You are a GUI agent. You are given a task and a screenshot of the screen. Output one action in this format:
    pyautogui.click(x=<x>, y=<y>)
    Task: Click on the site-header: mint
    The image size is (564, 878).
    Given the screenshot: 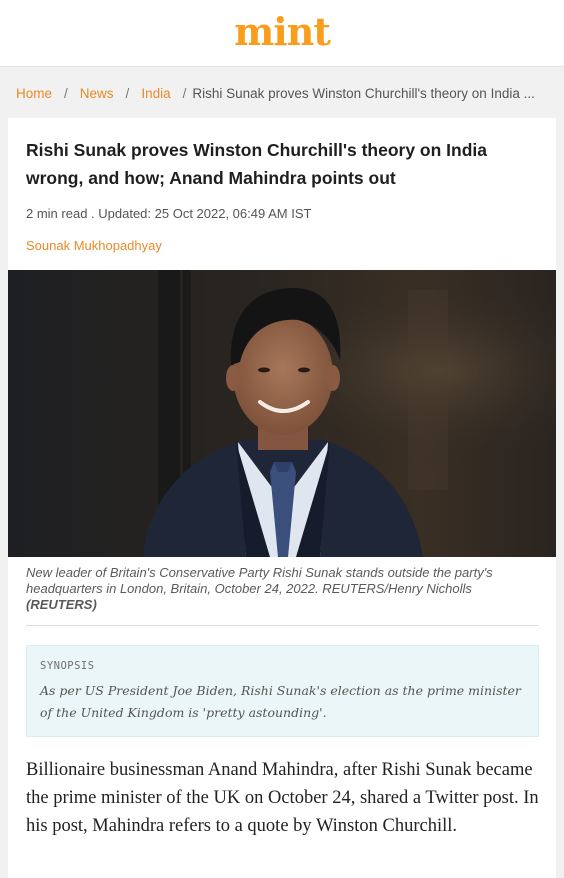 What is the action you would take?
    pyautogui.click(x=282, y=33)
    